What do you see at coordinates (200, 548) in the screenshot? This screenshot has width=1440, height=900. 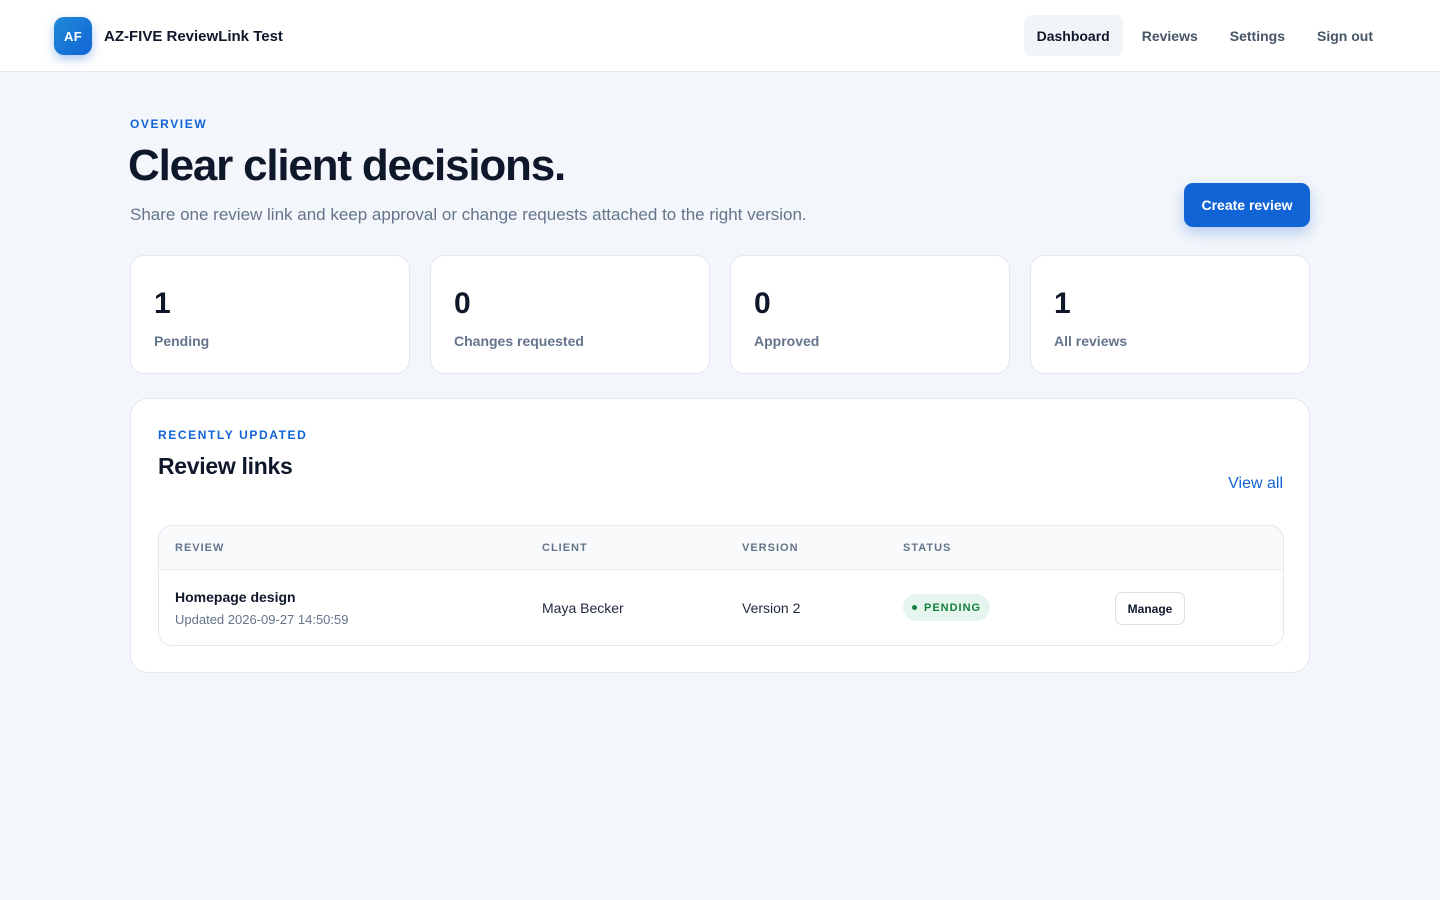 I see `column-header-review: REVIEW` at bounding box center [200, 548].